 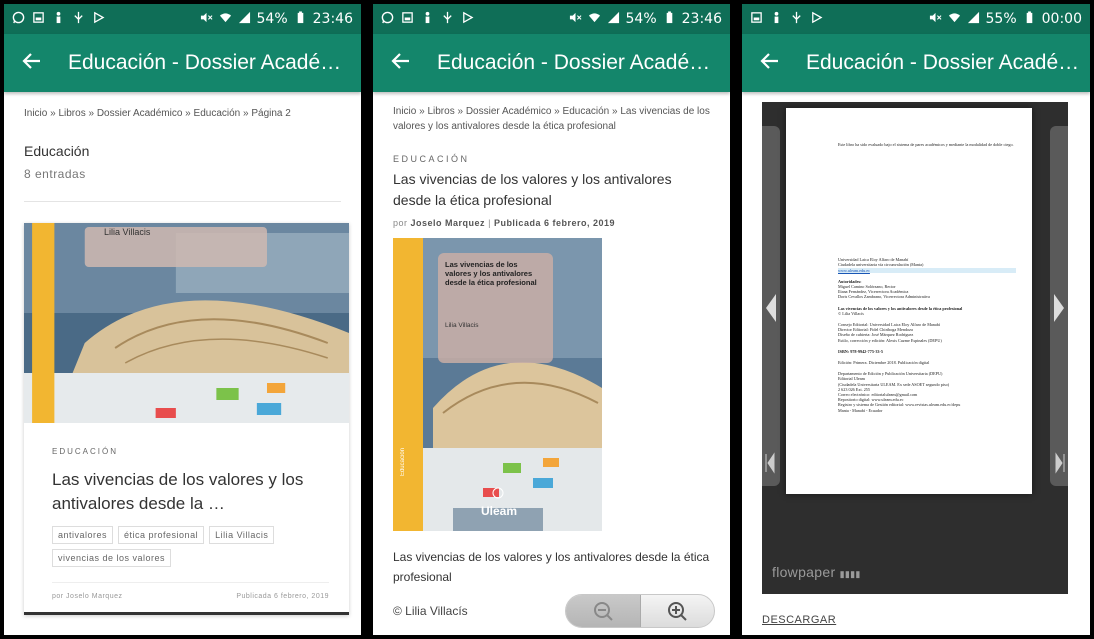 What do you see at coordinates (161, 535) in the screenshot?
I see `tag: ética profesional` at bounding box center [161, 535].